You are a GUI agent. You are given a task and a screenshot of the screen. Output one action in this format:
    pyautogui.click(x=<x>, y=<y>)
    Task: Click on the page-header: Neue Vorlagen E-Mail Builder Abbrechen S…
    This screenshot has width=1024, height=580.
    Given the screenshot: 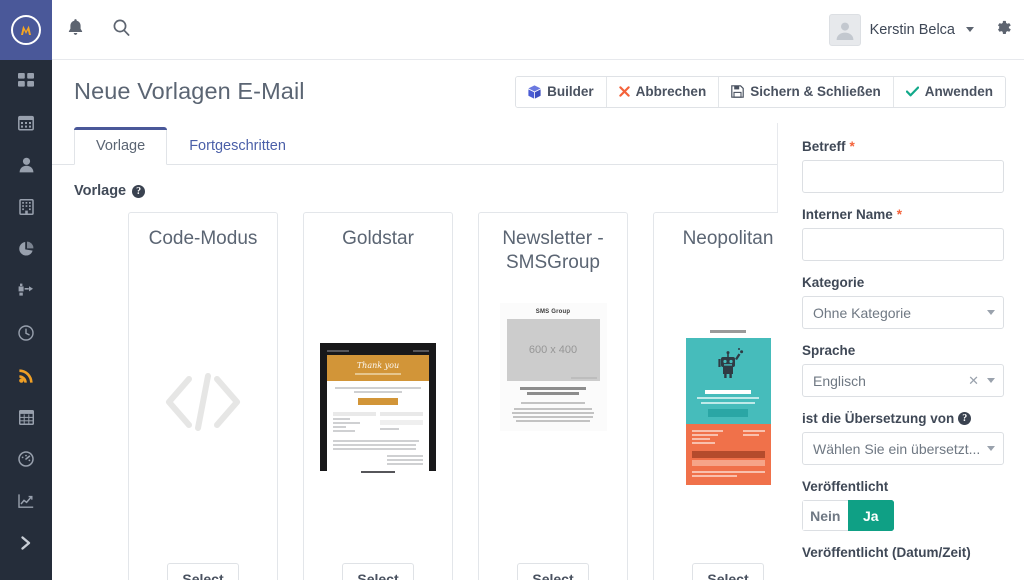 What is the action you would take?
    pyautogui.click(x=538, y=91)
    